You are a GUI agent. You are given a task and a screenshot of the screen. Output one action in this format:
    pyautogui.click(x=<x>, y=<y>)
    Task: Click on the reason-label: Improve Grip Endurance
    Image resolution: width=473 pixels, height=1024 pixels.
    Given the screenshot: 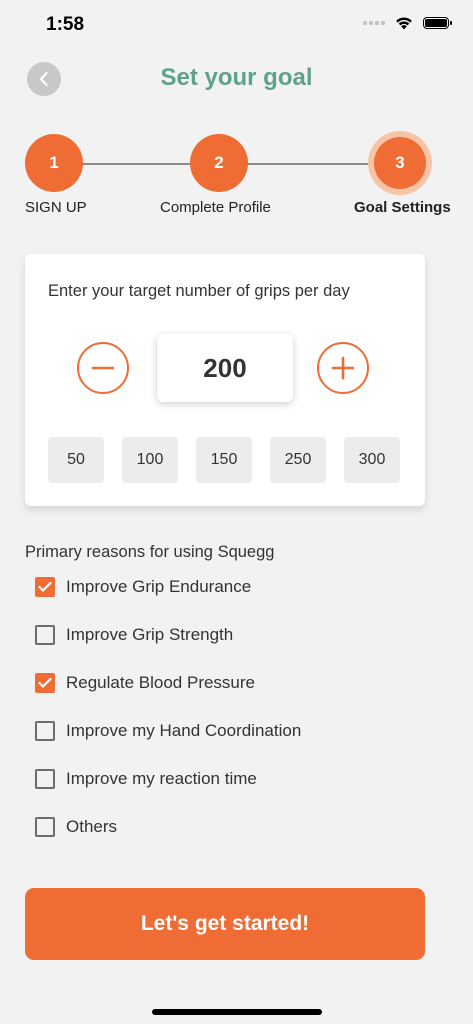 What is the action you would take?
    pyautogui.click(x=159, y=586)
    